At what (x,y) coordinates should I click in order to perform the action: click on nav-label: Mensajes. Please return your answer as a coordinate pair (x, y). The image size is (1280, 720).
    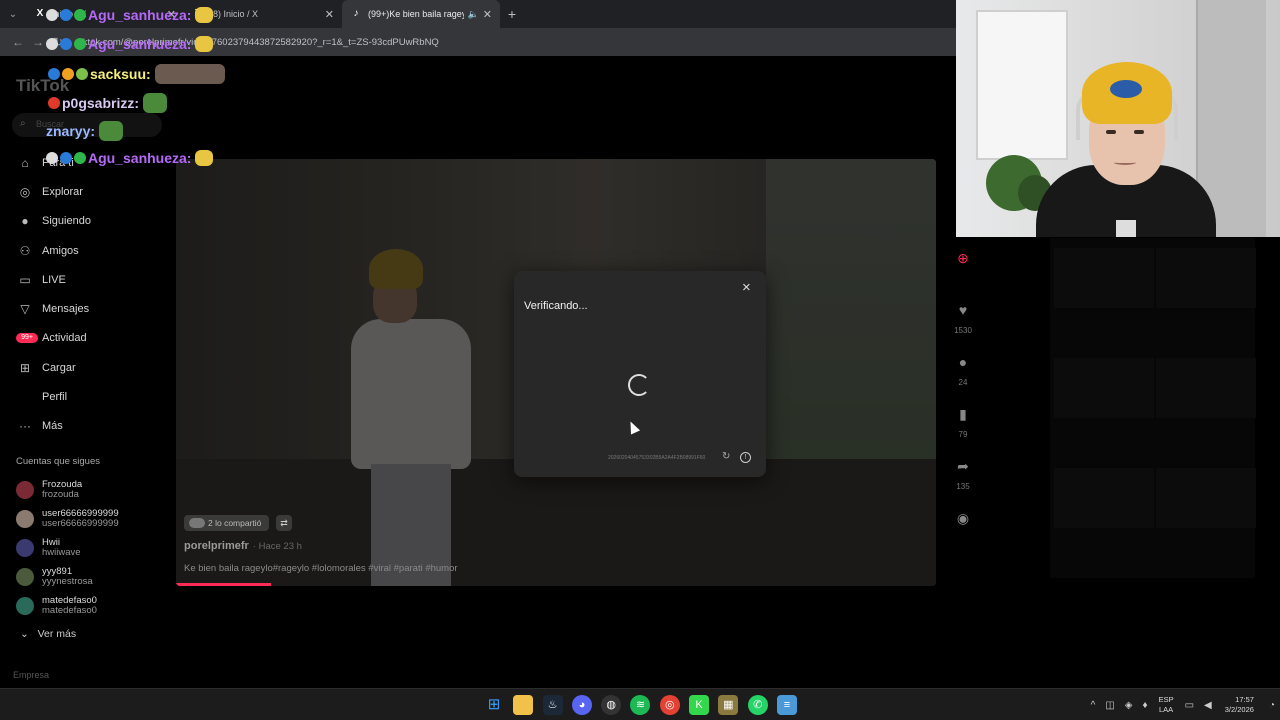
    Looking at the image, I should click on (66, 309).